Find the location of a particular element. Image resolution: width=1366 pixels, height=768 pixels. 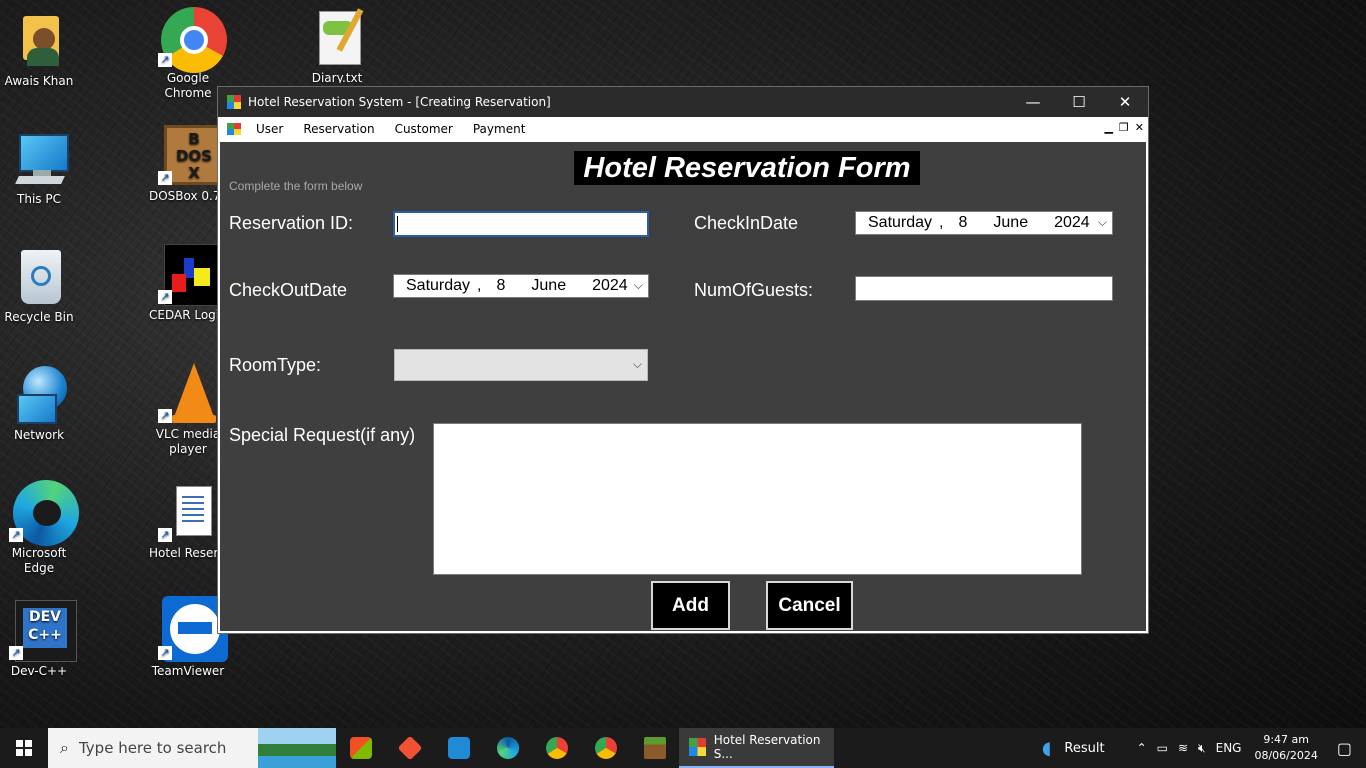

mdi-minimize-button: ▁ is located at coordinates (1108, 127).